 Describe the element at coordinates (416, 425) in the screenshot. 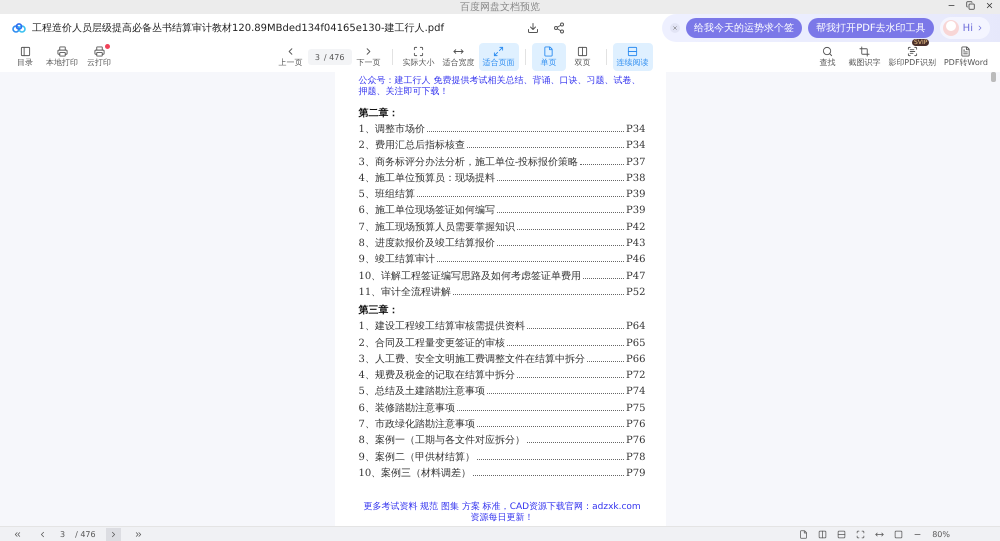

I see `toc-entry: 7、市政绿化踏勘注意事项` at that location.